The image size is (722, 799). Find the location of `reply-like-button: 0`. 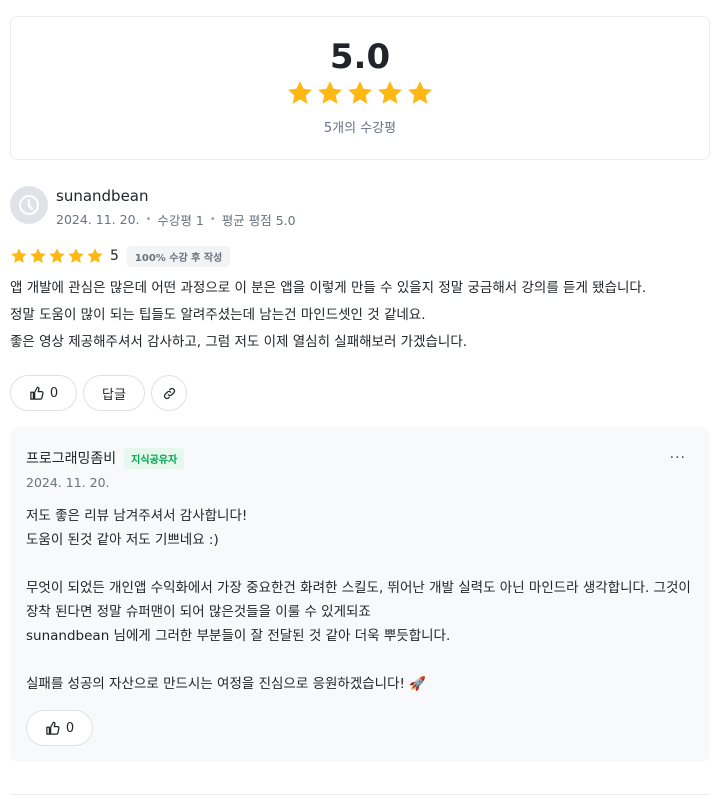

reply-like-button: 0 is located at coordinates (59, 728).